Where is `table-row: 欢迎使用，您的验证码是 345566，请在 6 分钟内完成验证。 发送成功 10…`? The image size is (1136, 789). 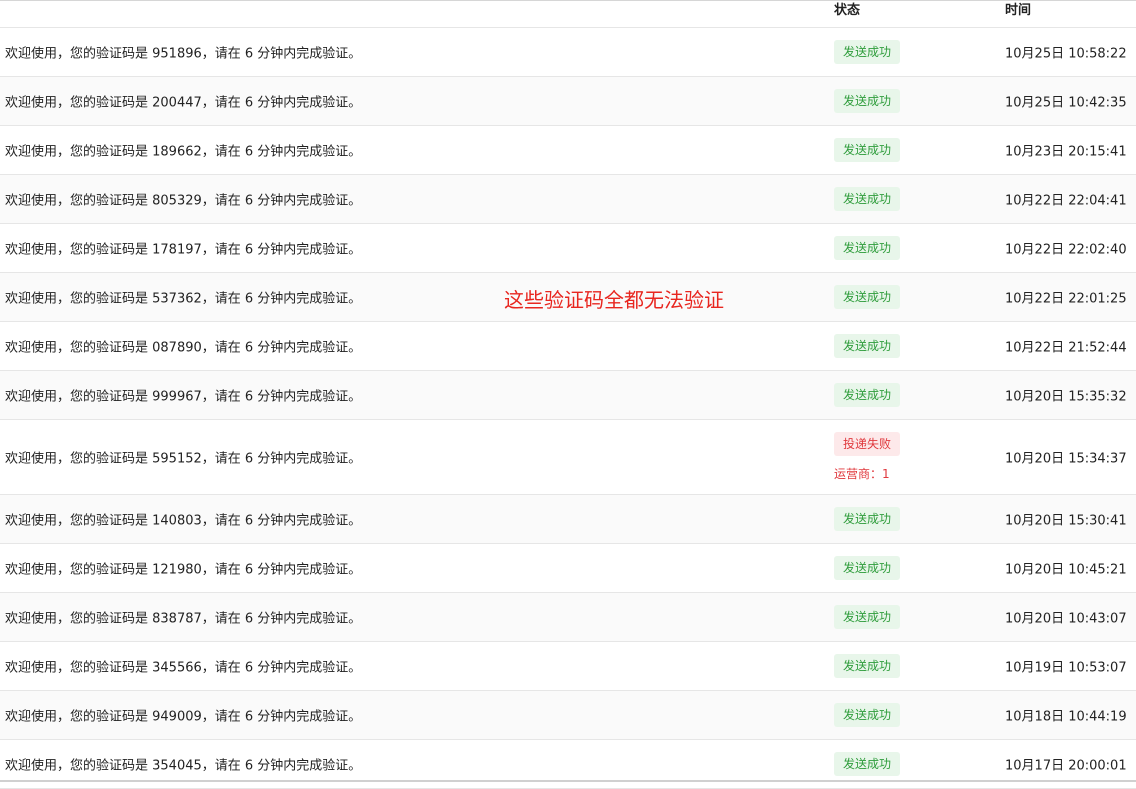
table-row: 欢迎使用，您的验证码是 345566，请在 6 分钟内完成验证。 发送成功 10… is located at coordinates (568, 666).